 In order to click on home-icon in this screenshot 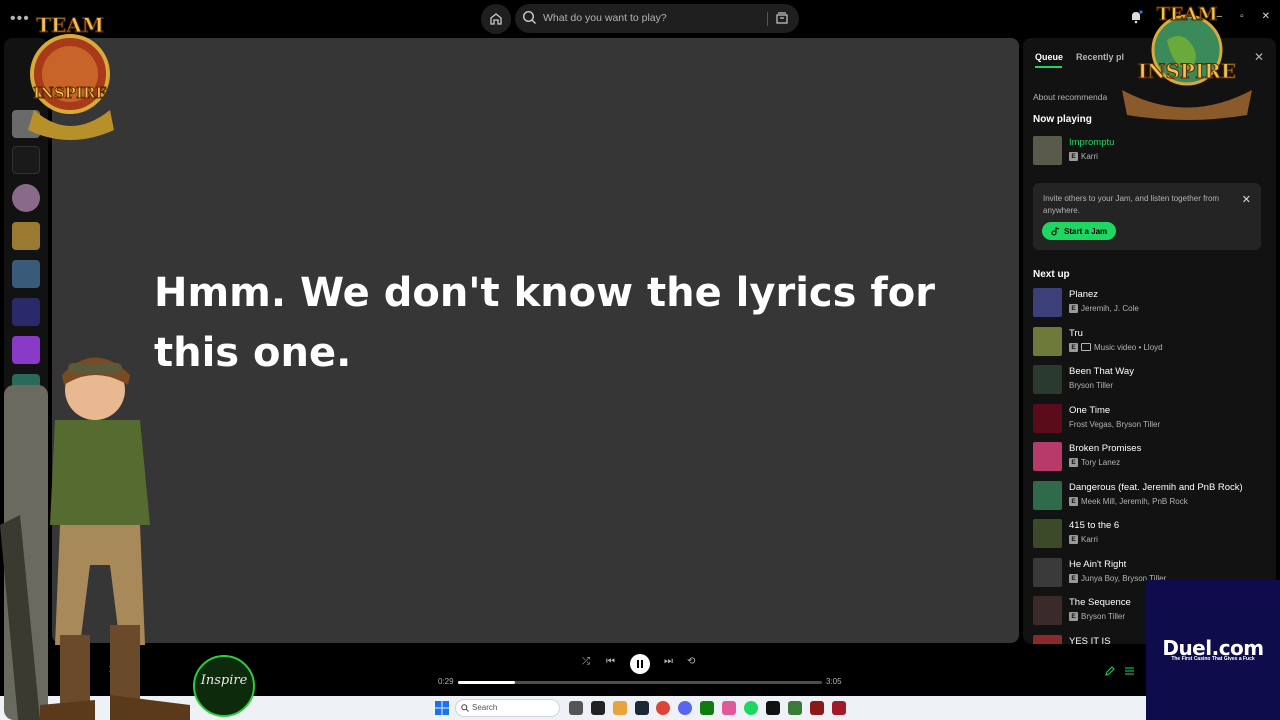, I will do `click(496, 19)`.